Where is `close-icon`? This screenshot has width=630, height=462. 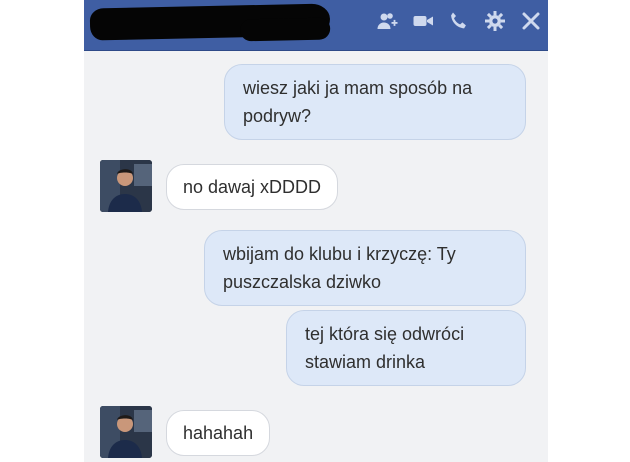
close-icon is located at coordinates (531, 21).